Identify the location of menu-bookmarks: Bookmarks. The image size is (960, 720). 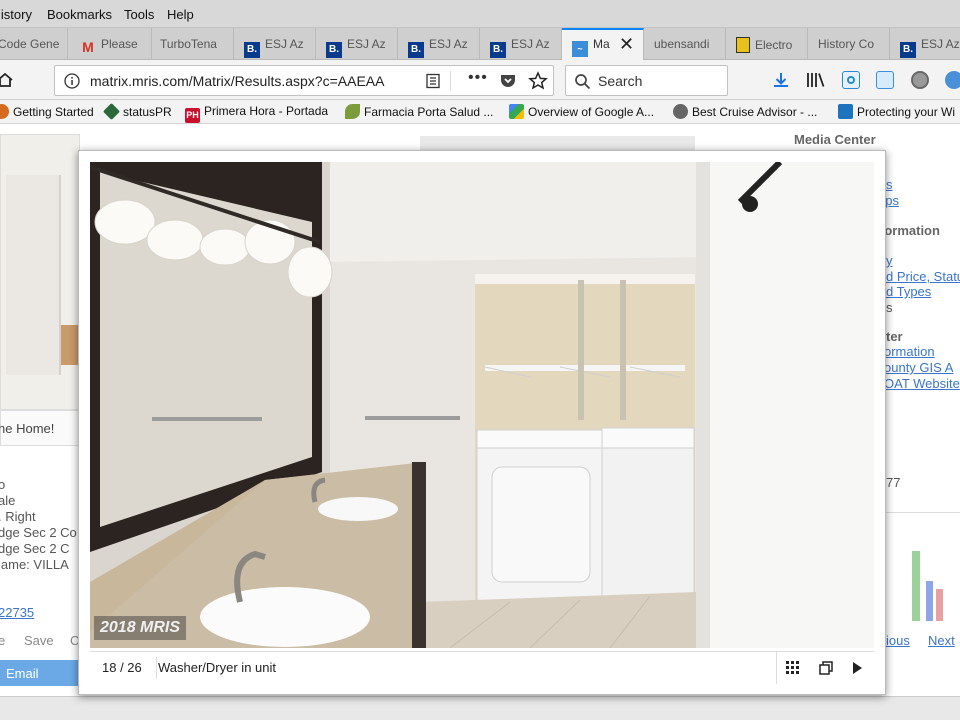
(79, 14).